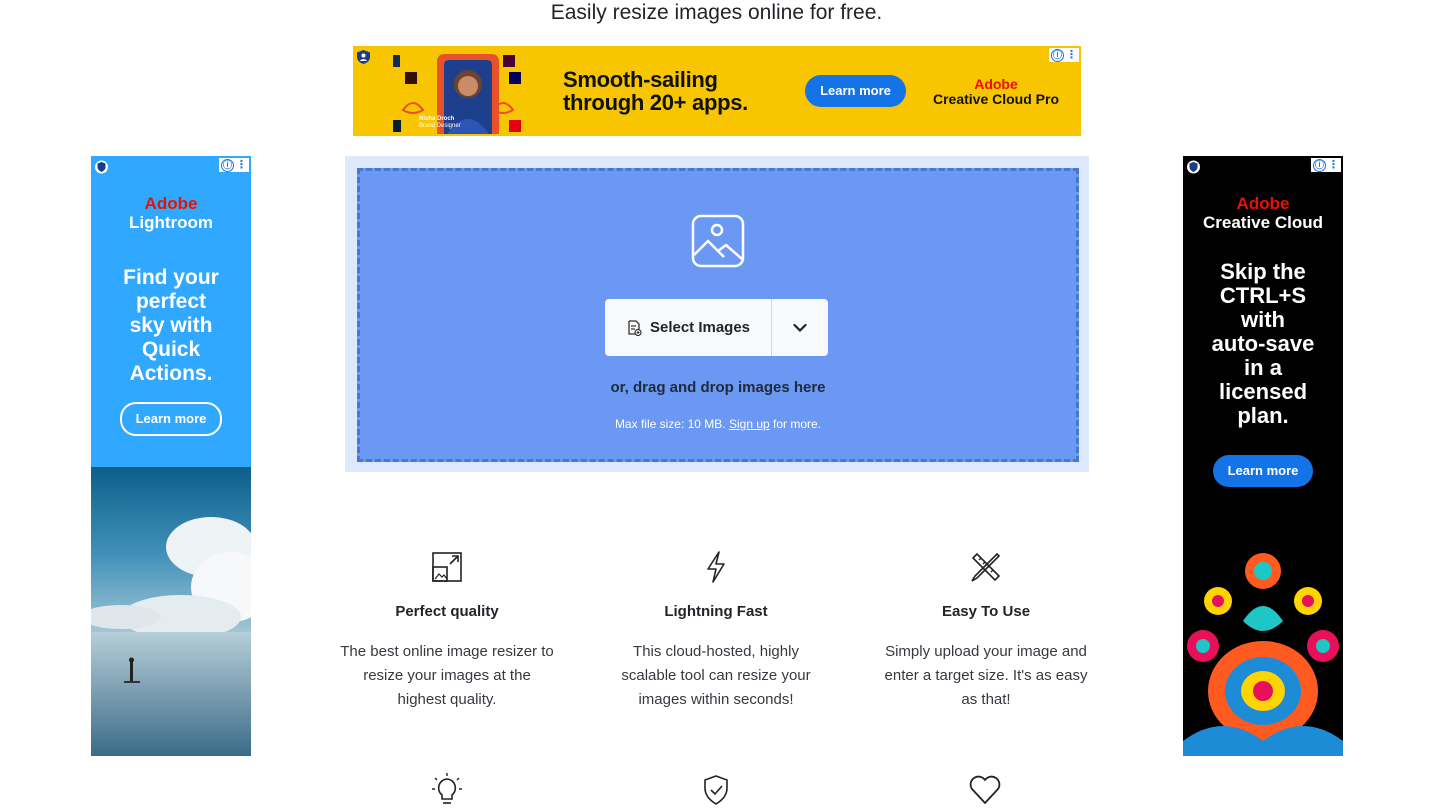  I want to click on right-ad-headline-line: with, so click(1263, 319).